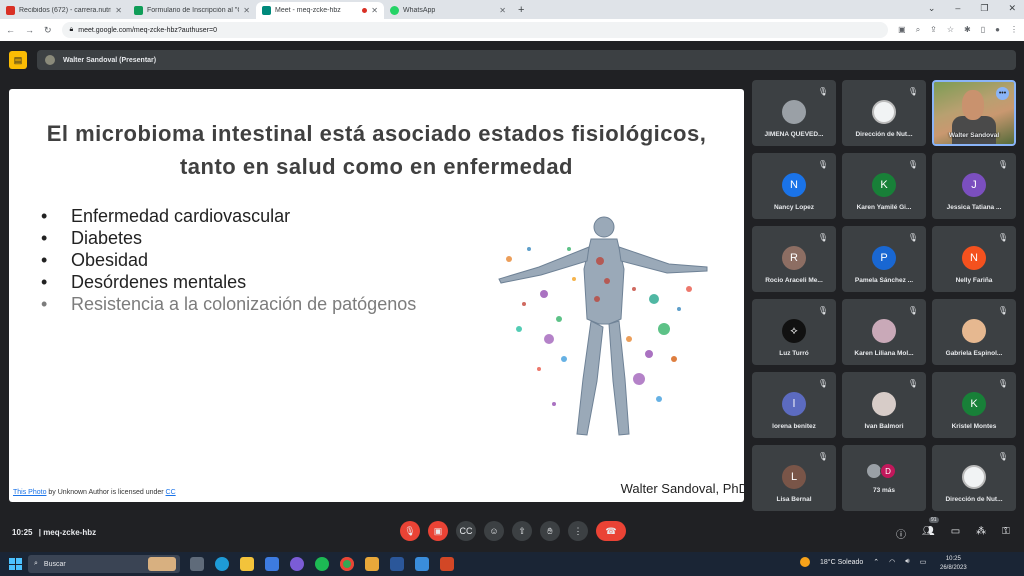 The image size is (1024, 576). What do you see at coordinates (438, 531) in the screenshot?
I see `camera-toggle-button: ▣` at bounding box center [438, 531].